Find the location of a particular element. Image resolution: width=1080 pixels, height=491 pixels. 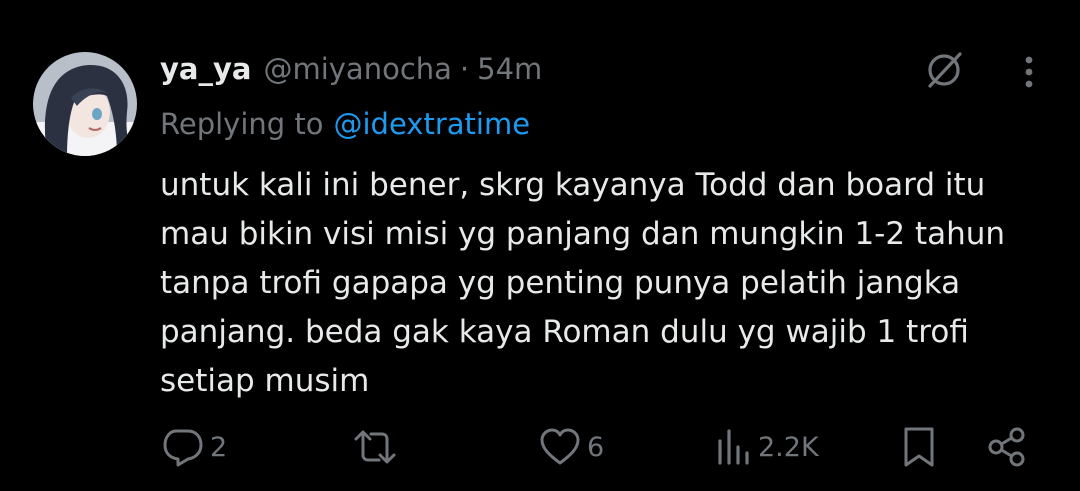

share-button is located at coordinates (1007, 447).